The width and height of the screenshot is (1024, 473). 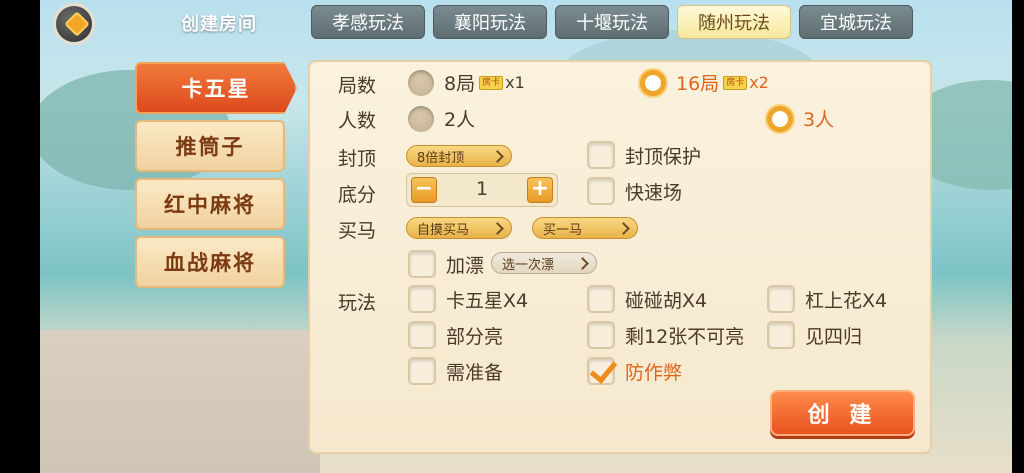 I want to click on sidebar-item-hongzhong: 红中麻将, so click(x=210, y=204).